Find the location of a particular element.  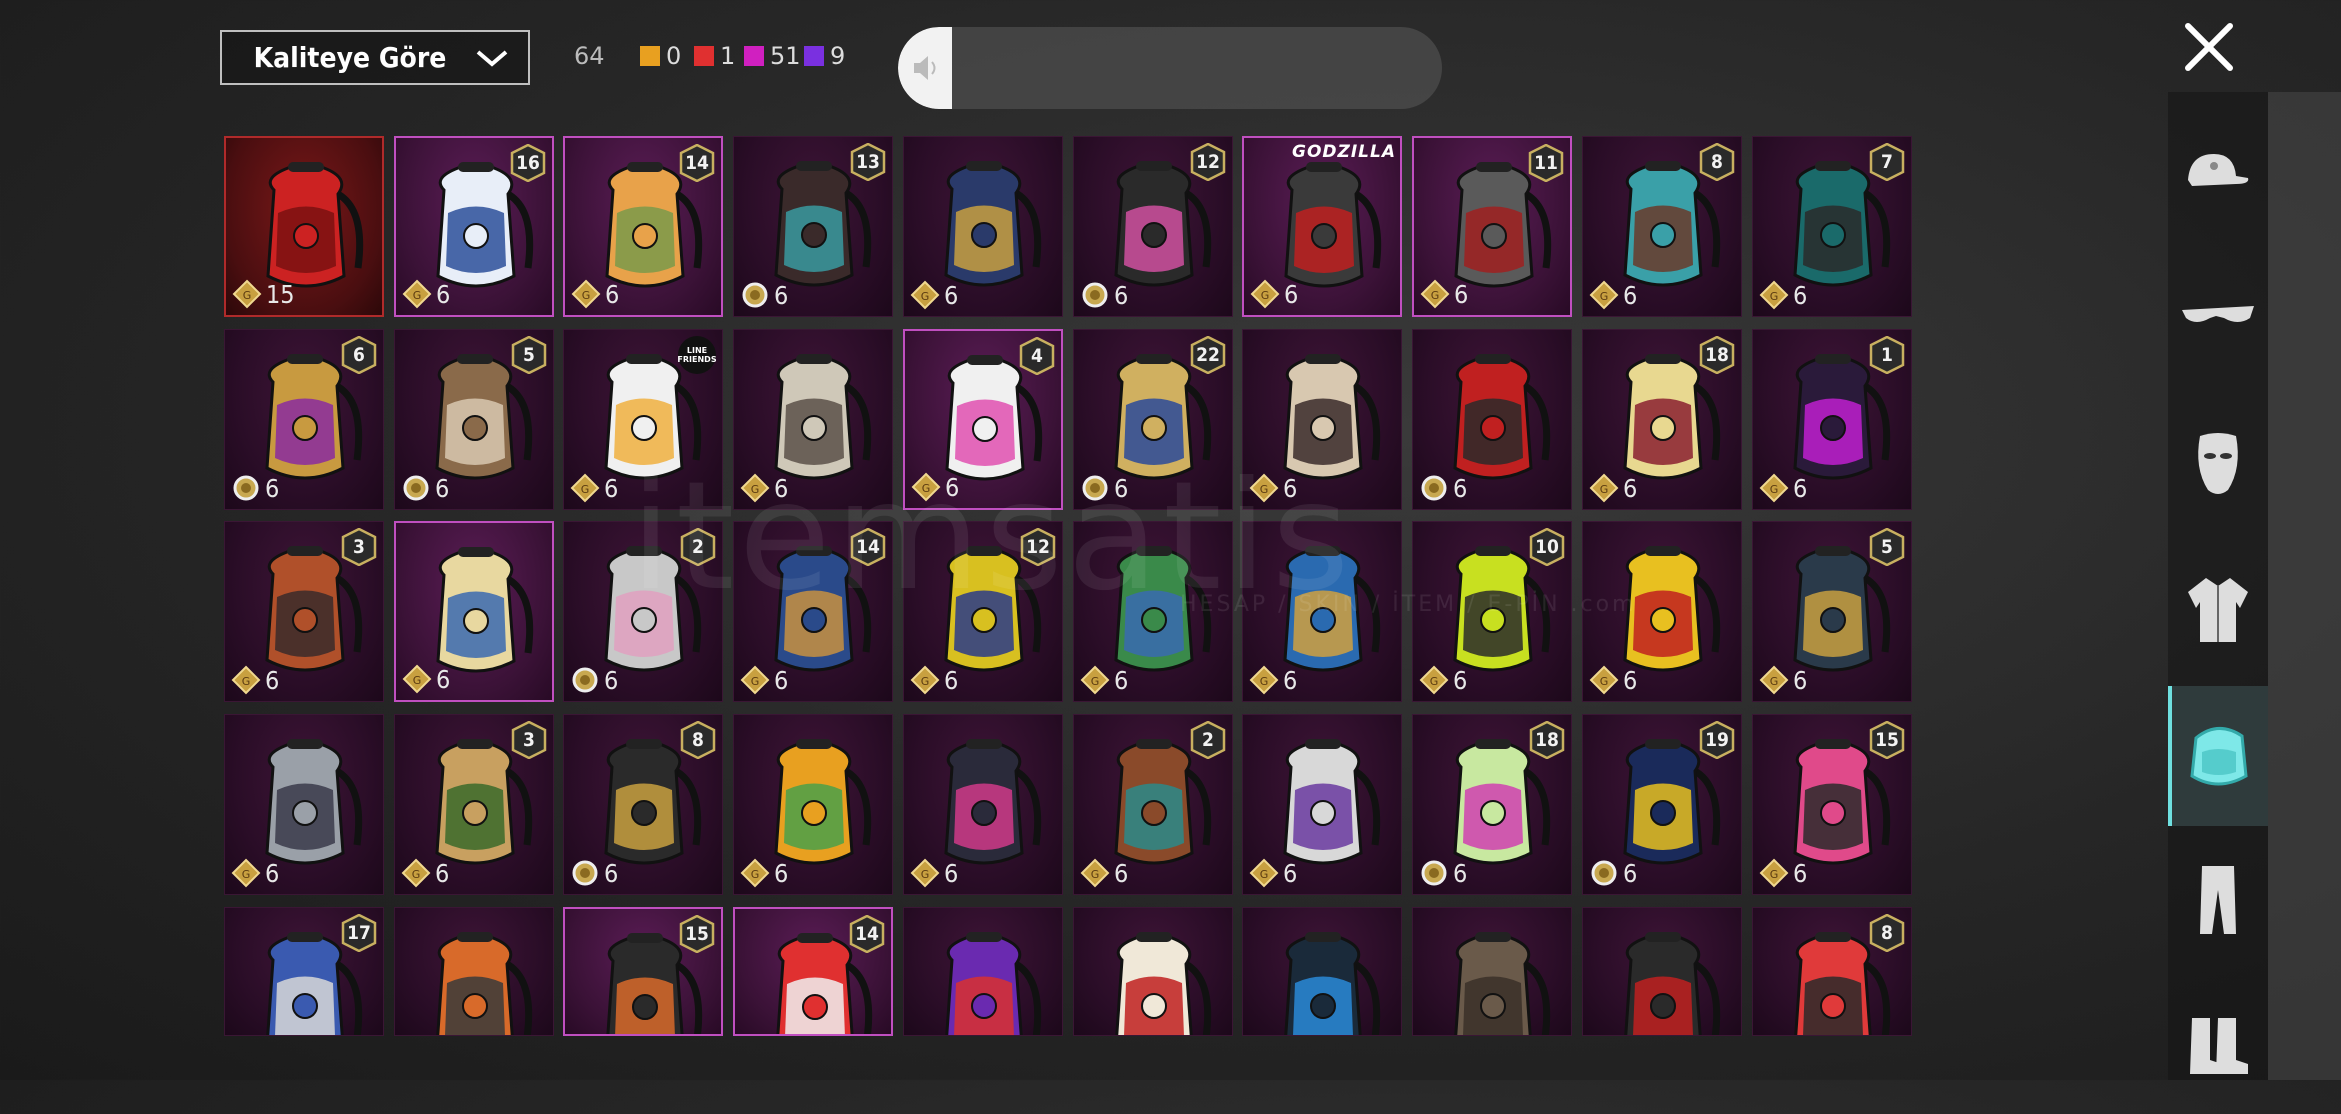

close-button is located at coordinates (2209, 47).